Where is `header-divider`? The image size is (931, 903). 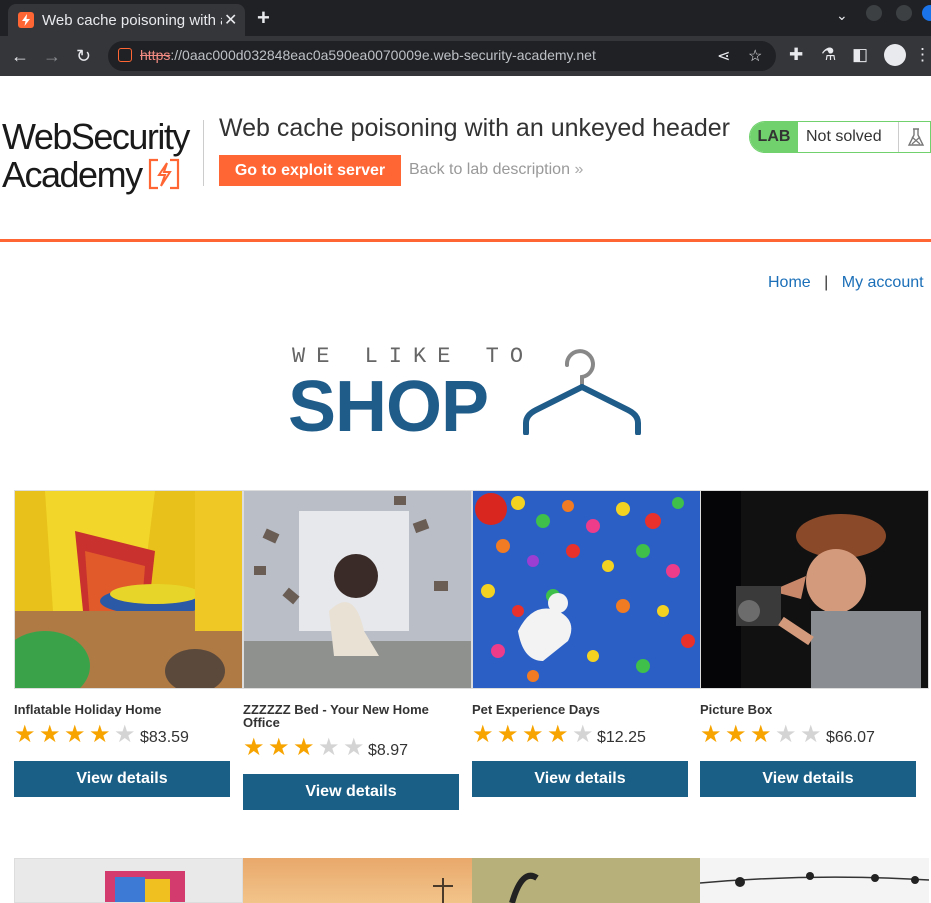 header-divider is located at coordinates (203, 153).